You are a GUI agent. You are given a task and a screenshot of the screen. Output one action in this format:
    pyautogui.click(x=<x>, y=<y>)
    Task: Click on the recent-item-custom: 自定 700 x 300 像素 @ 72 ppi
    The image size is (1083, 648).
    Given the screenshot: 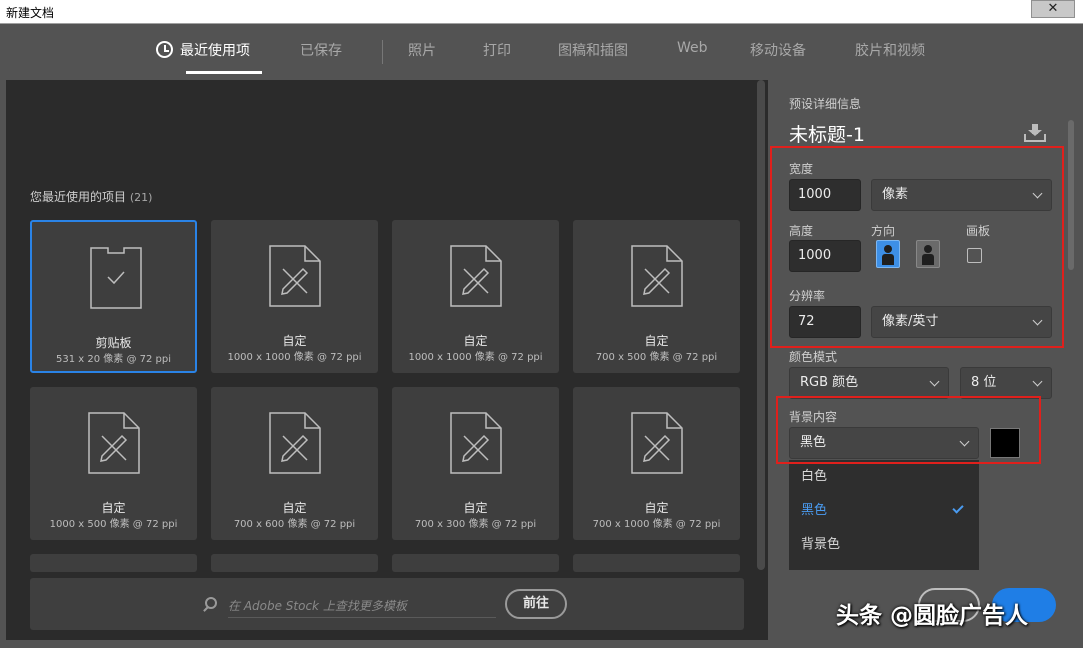 What is the action you would take?
    pyautogui.click(x=475, y=463)
    